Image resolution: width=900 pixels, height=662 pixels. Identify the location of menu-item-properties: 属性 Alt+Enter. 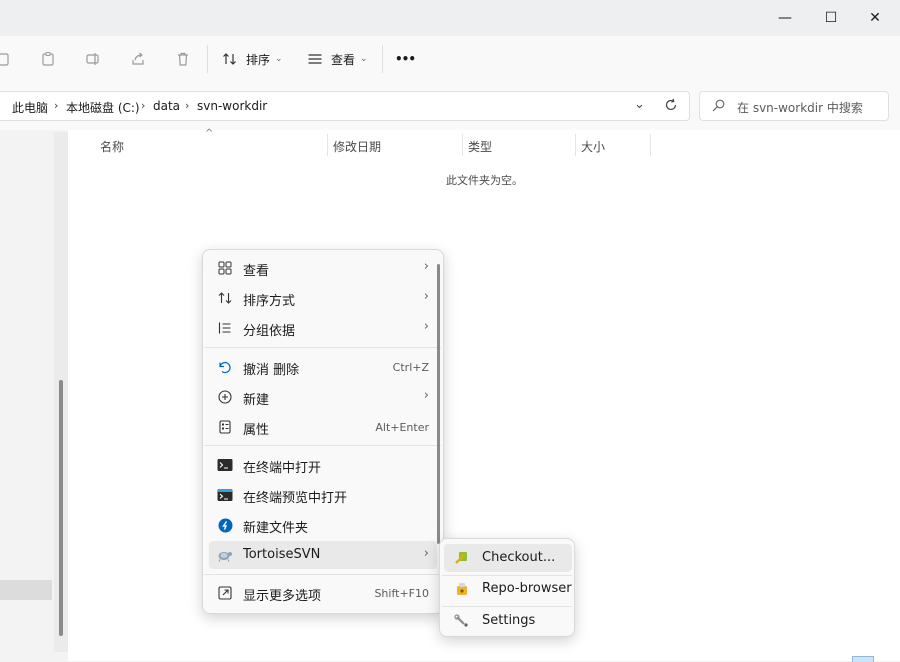
(323, 427).